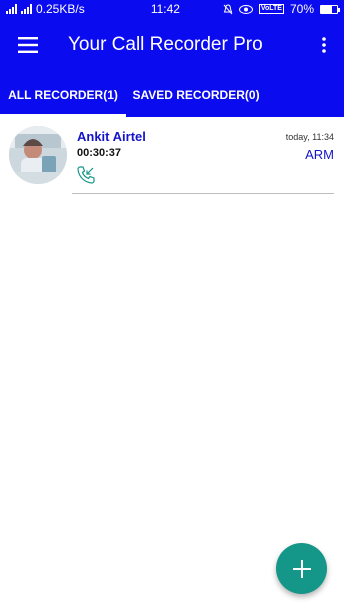  I want to click on status-right: VoLTE 70%, so click(281, 9).